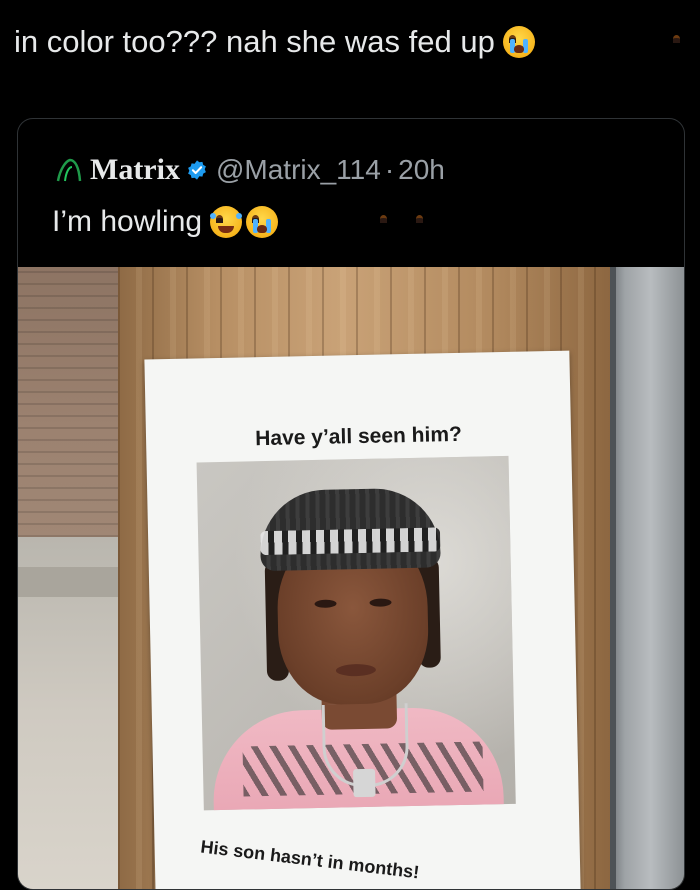 Image resolution: width=700 pixels, height=890 pixels. Describe the element at coordinates (135, 170) in the screenshot. I see `display-name: Matrix` at that location.